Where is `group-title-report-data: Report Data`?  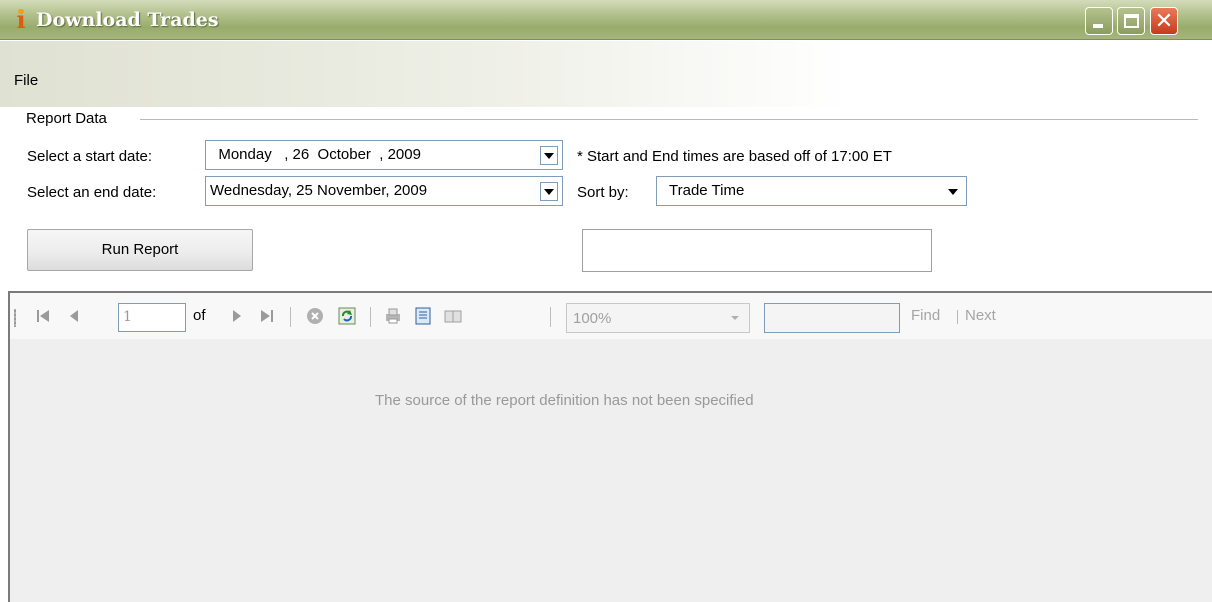
group-title-report-data: Report Data is located at coordinates (68, 118).